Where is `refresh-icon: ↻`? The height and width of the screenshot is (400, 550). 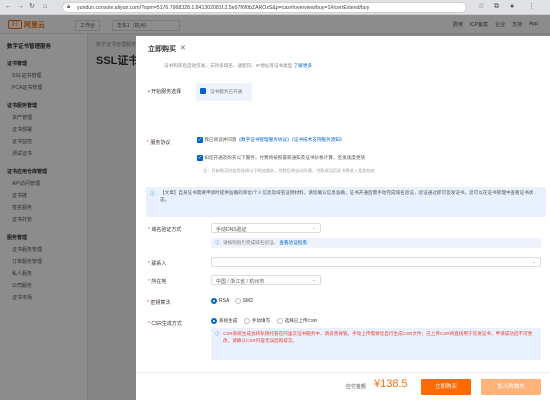 refresh-icon: ↻ is located at coordinates (32, 7).